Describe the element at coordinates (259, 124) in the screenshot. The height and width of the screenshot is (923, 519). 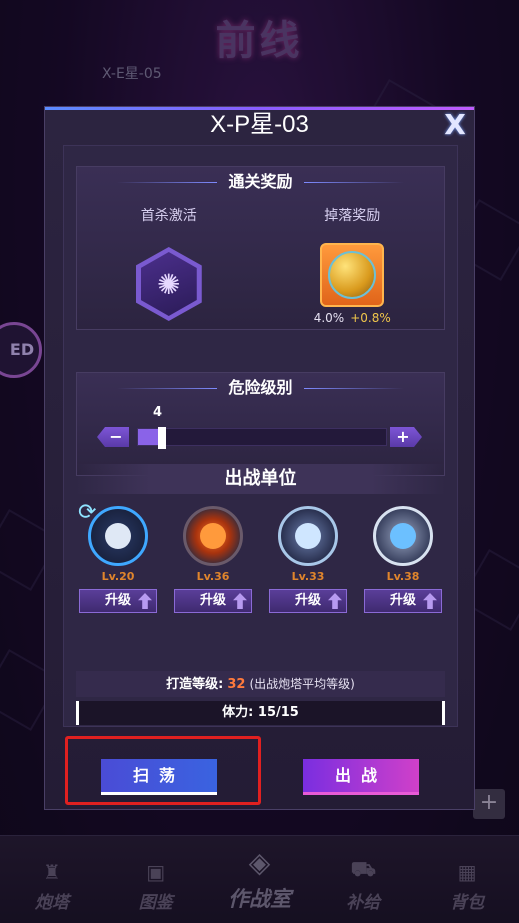
I see `dialog-title: X-P星-03` at that location.